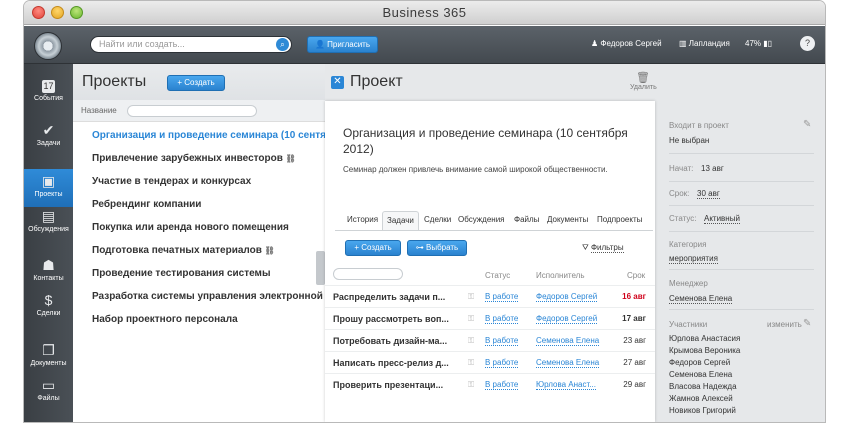 This screenshot has width=850, height=424. Describe the element at coordinates (784, 324) in the screenshot. I see `members-edit-link: изменить` at that location.